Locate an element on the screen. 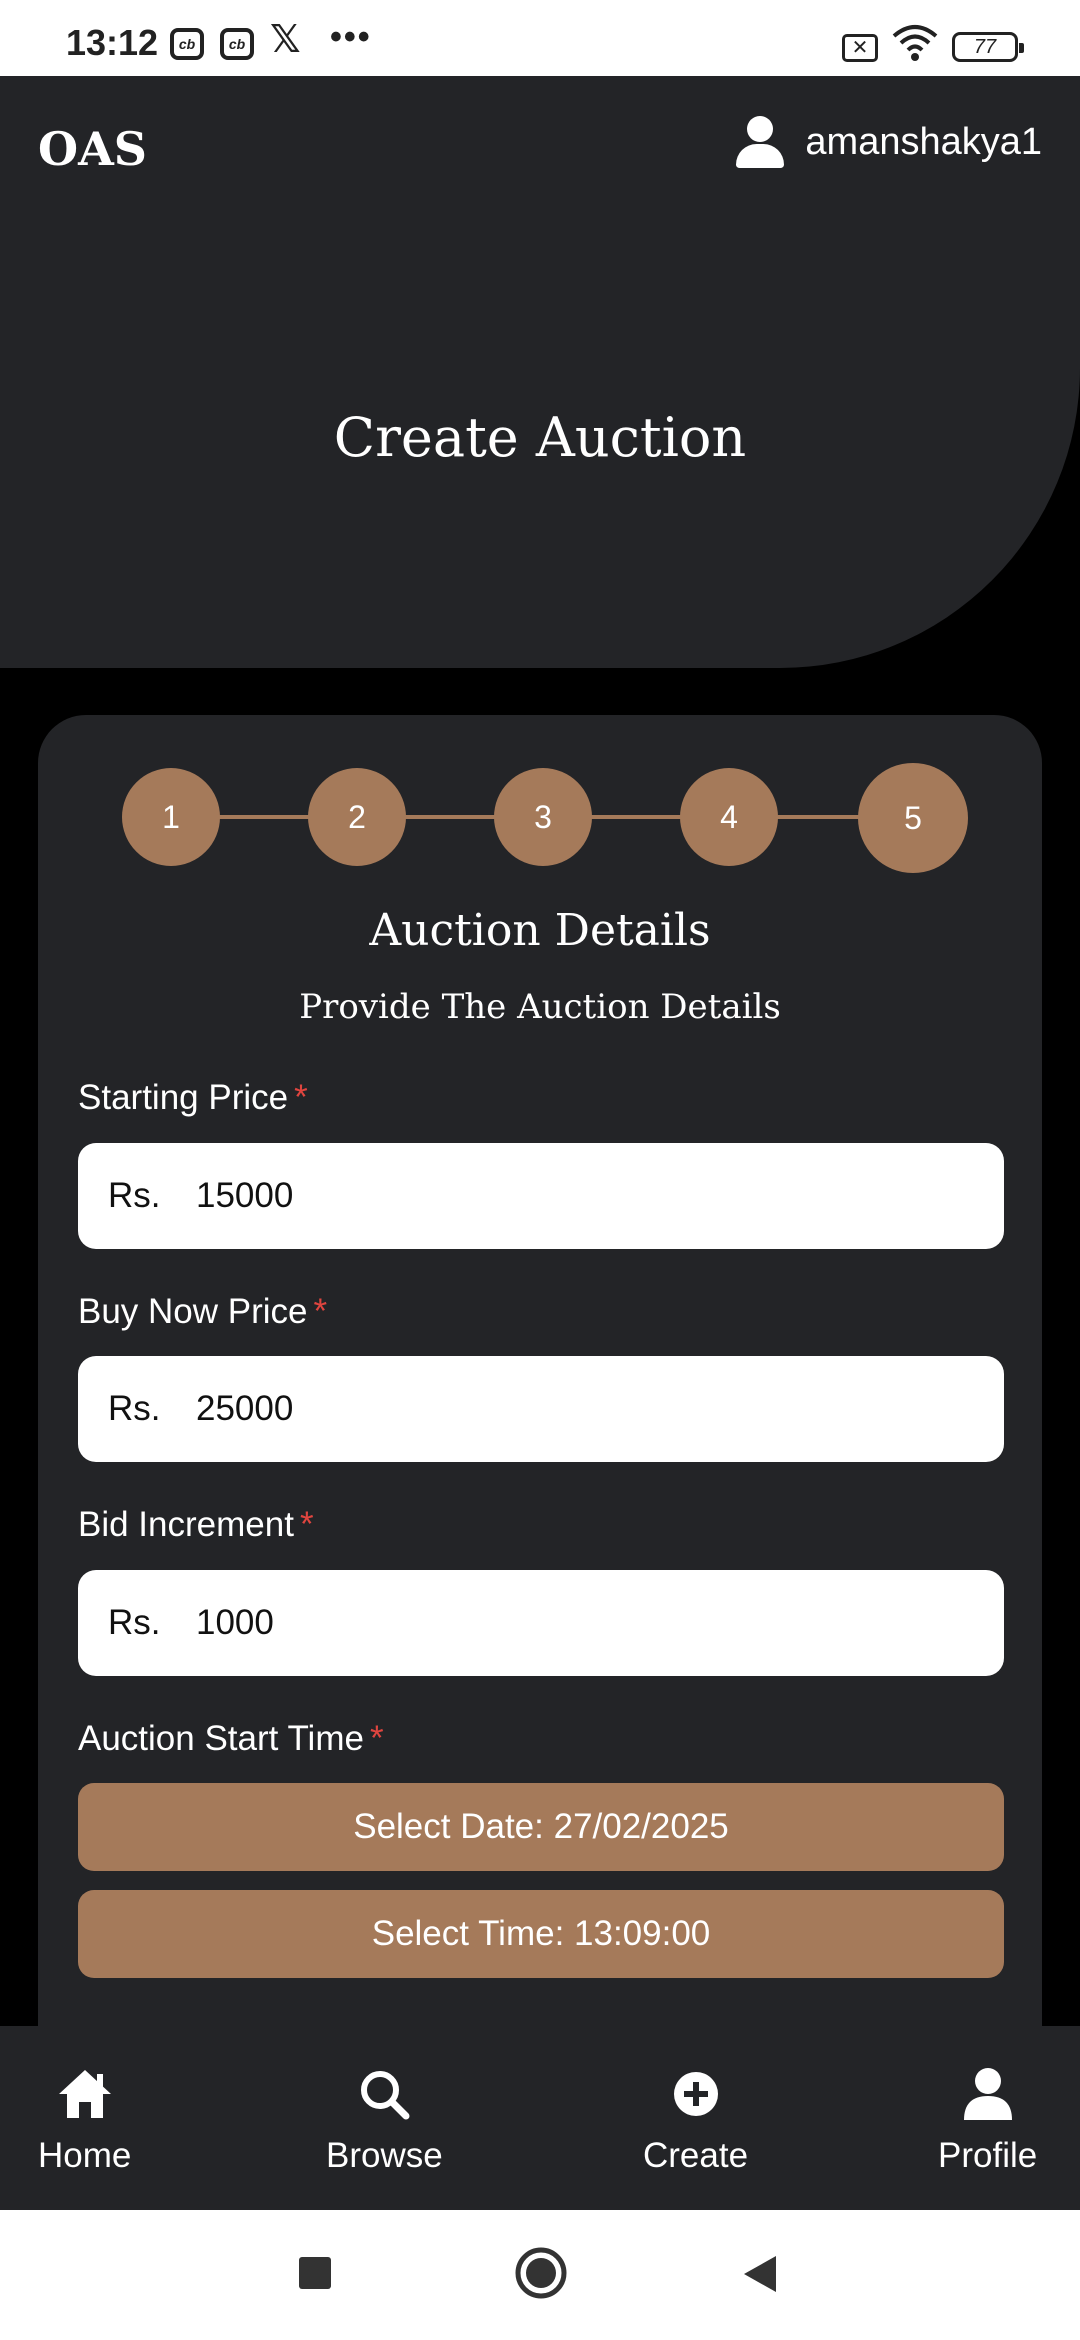 The width and height of the screenshot is (1080, 2340). step-4: 4 is located at coordinates (729, 817).